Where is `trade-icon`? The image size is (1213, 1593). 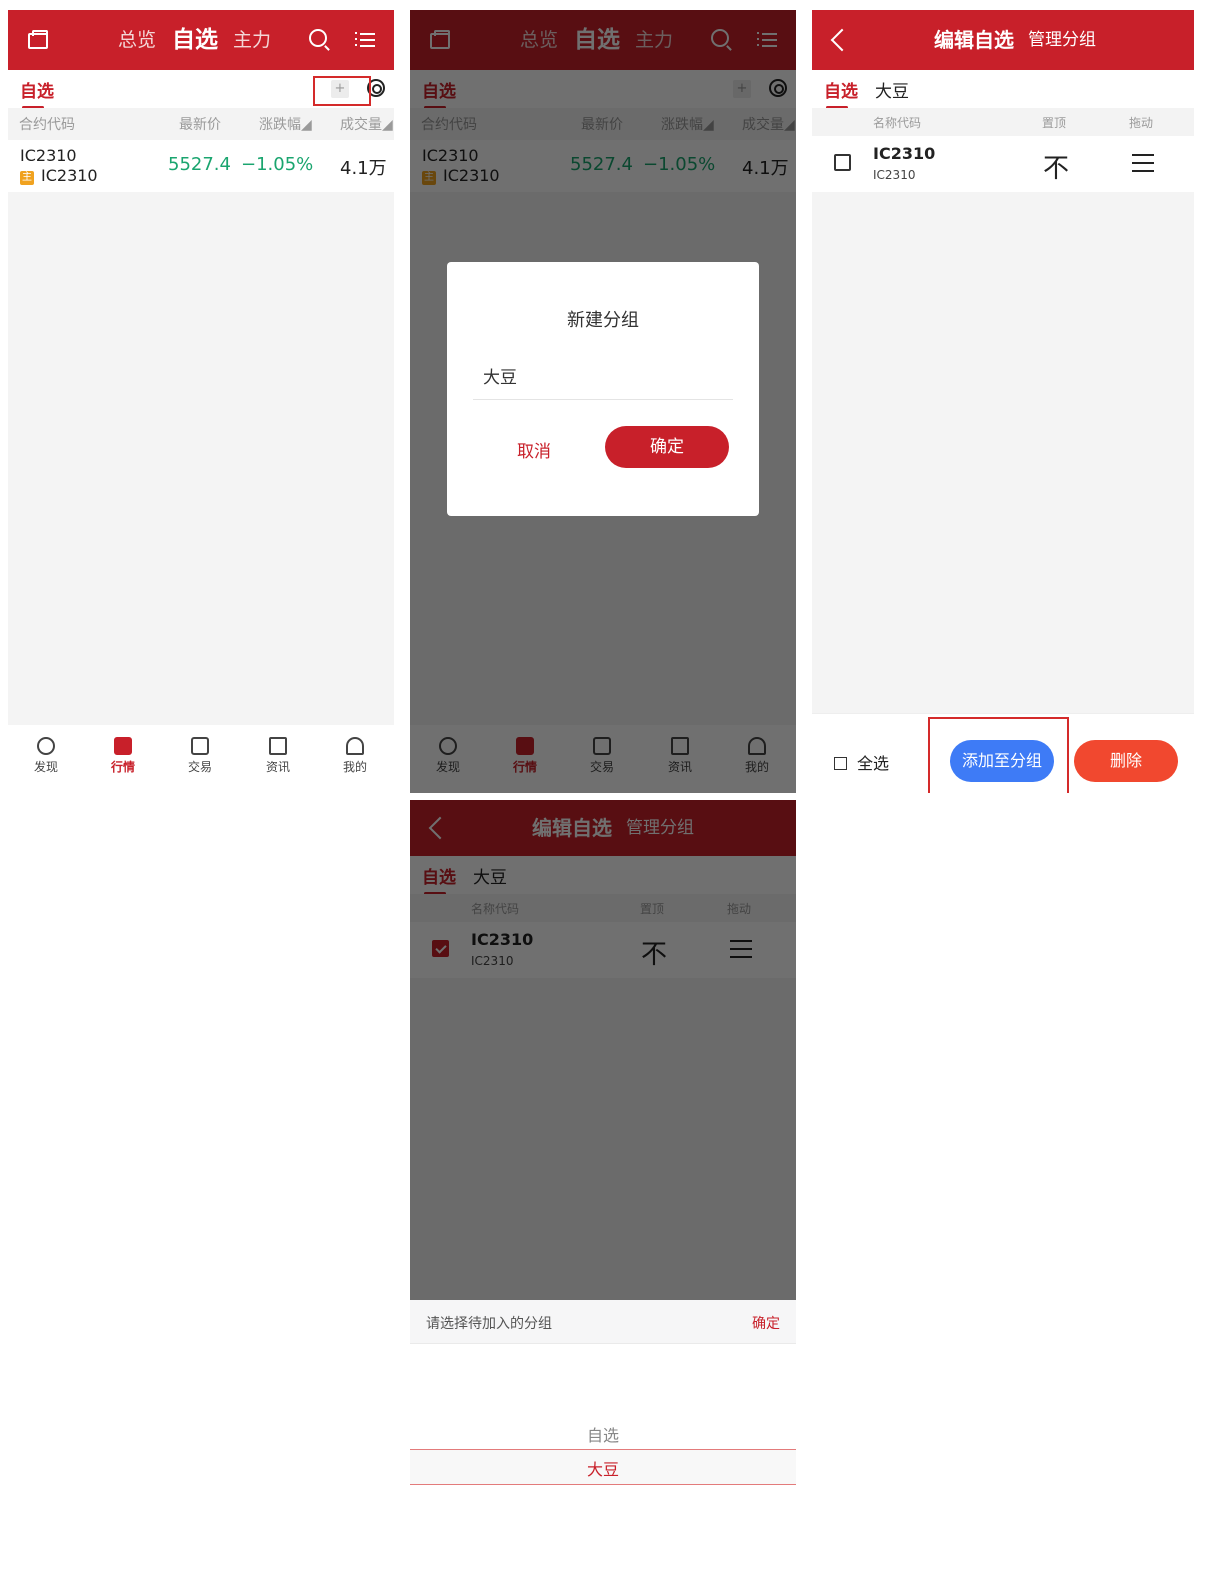 trade-icon is located at coordinates (200, 746).